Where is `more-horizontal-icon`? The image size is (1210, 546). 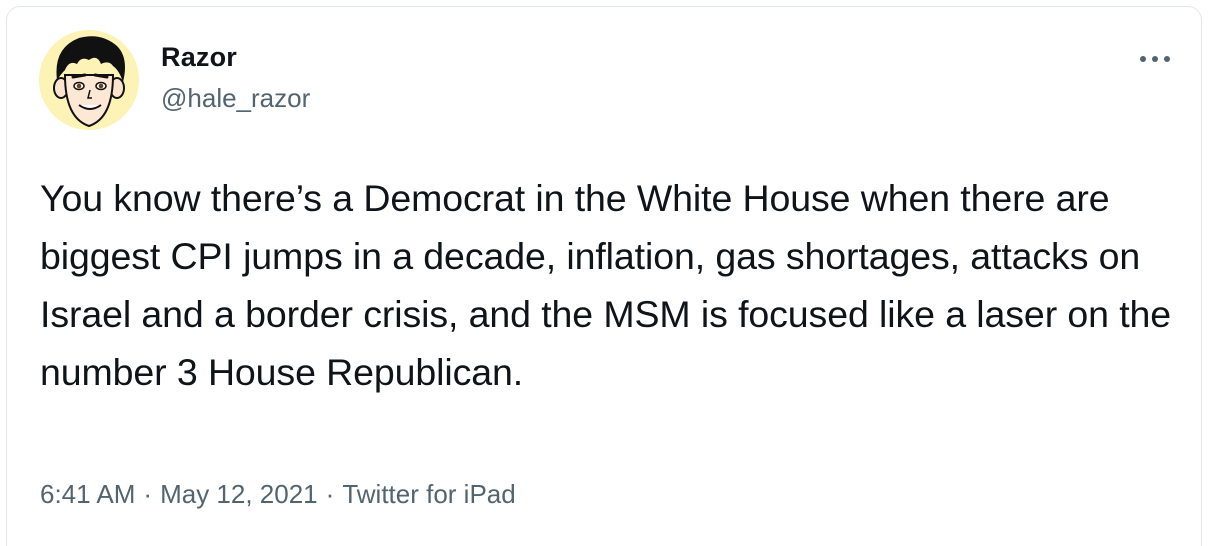 more-horizontal-icon is located at coordinates (1155, 59).